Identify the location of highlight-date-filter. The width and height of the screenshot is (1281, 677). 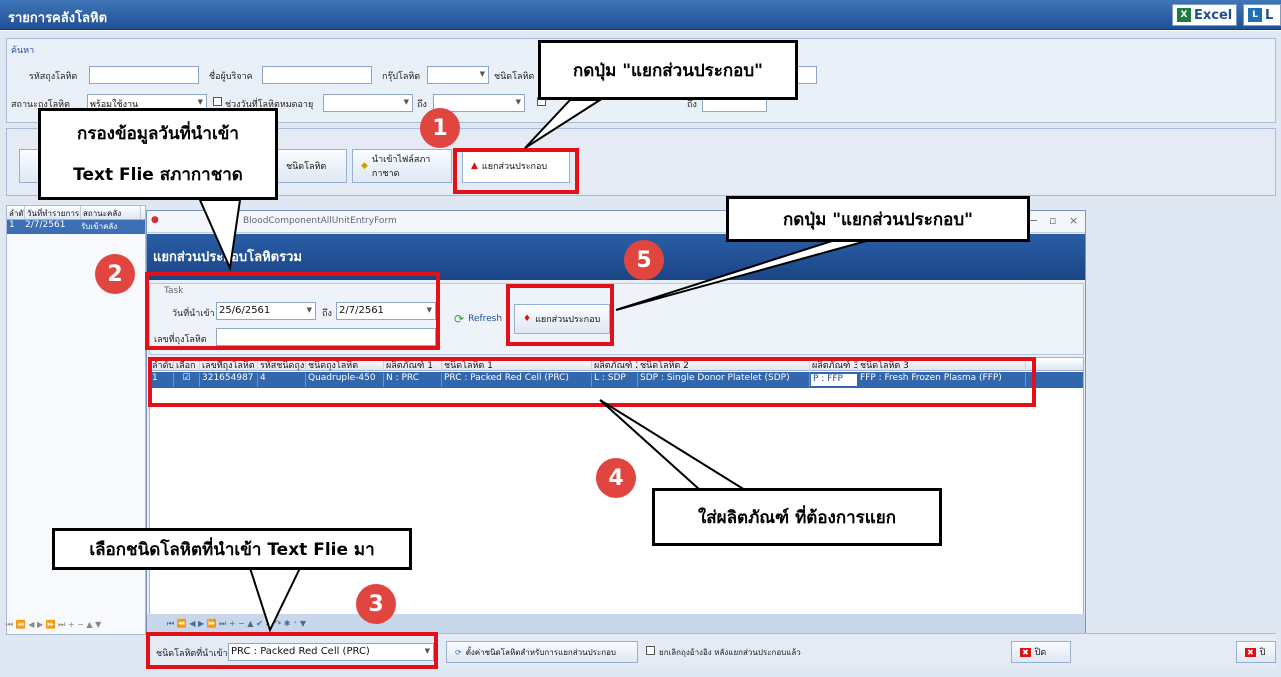
(292, 311).